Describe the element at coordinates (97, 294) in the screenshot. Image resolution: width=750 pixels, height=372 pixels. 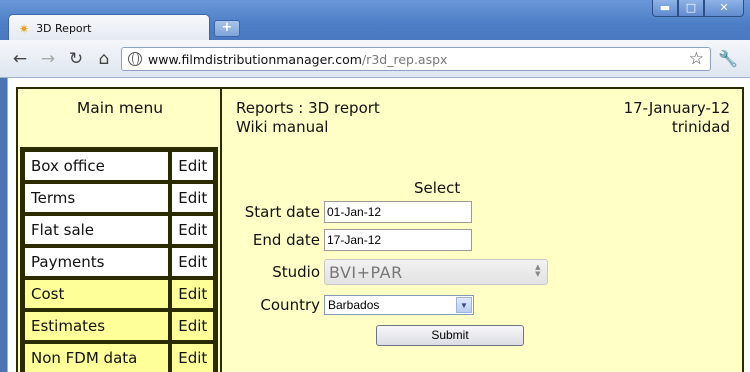
I see `menu-item-link: Cost` at that location.